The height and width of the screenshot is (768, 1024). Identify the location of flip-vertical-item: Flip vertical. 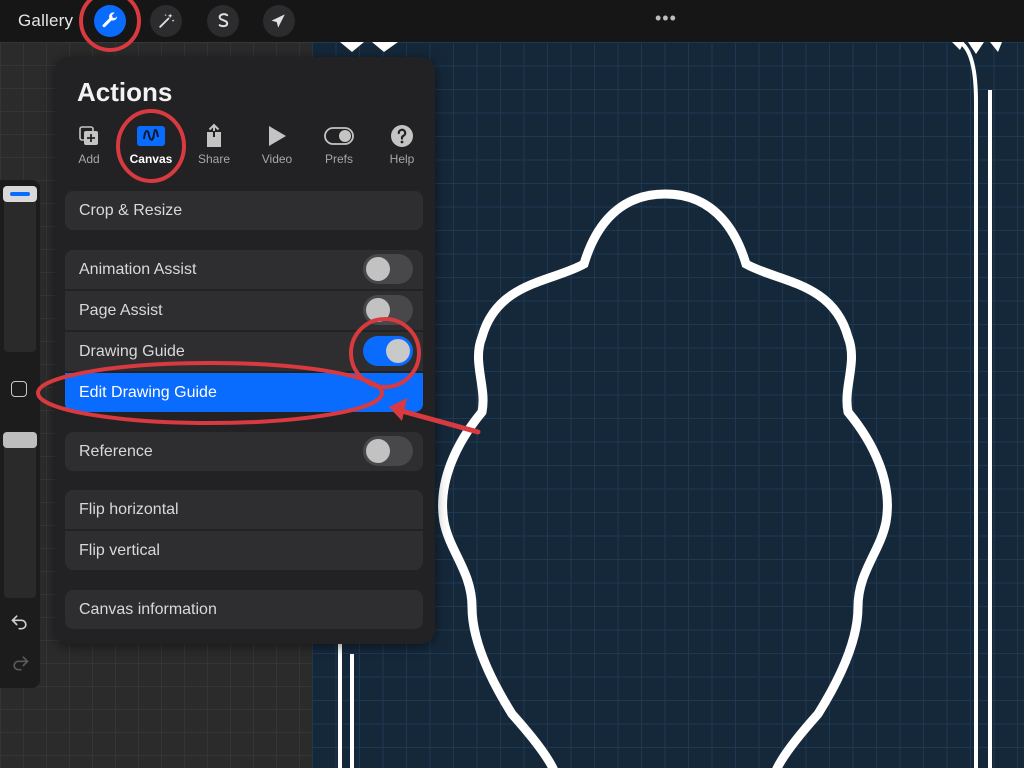
(244, 550).